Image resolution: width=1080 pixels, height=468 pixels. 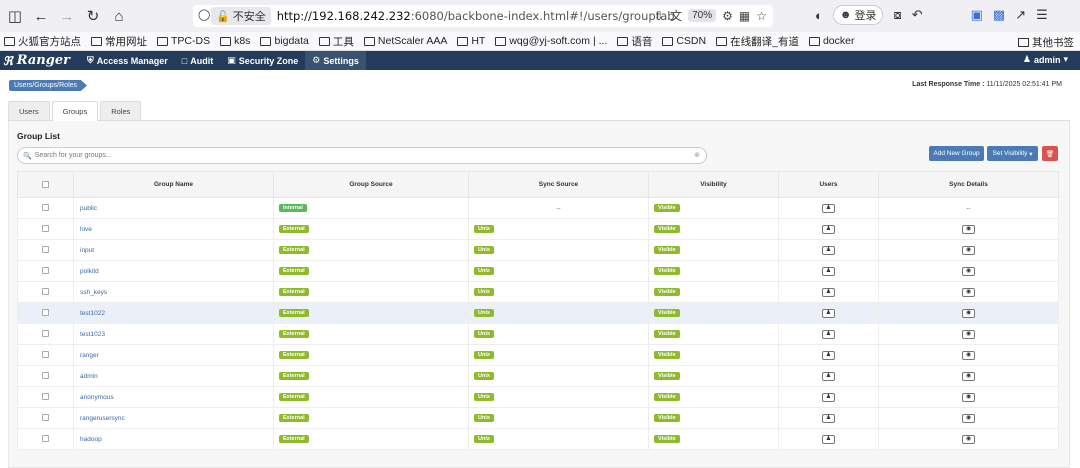 I want to click on select-all-checkbox, so click(x=45, y=184).